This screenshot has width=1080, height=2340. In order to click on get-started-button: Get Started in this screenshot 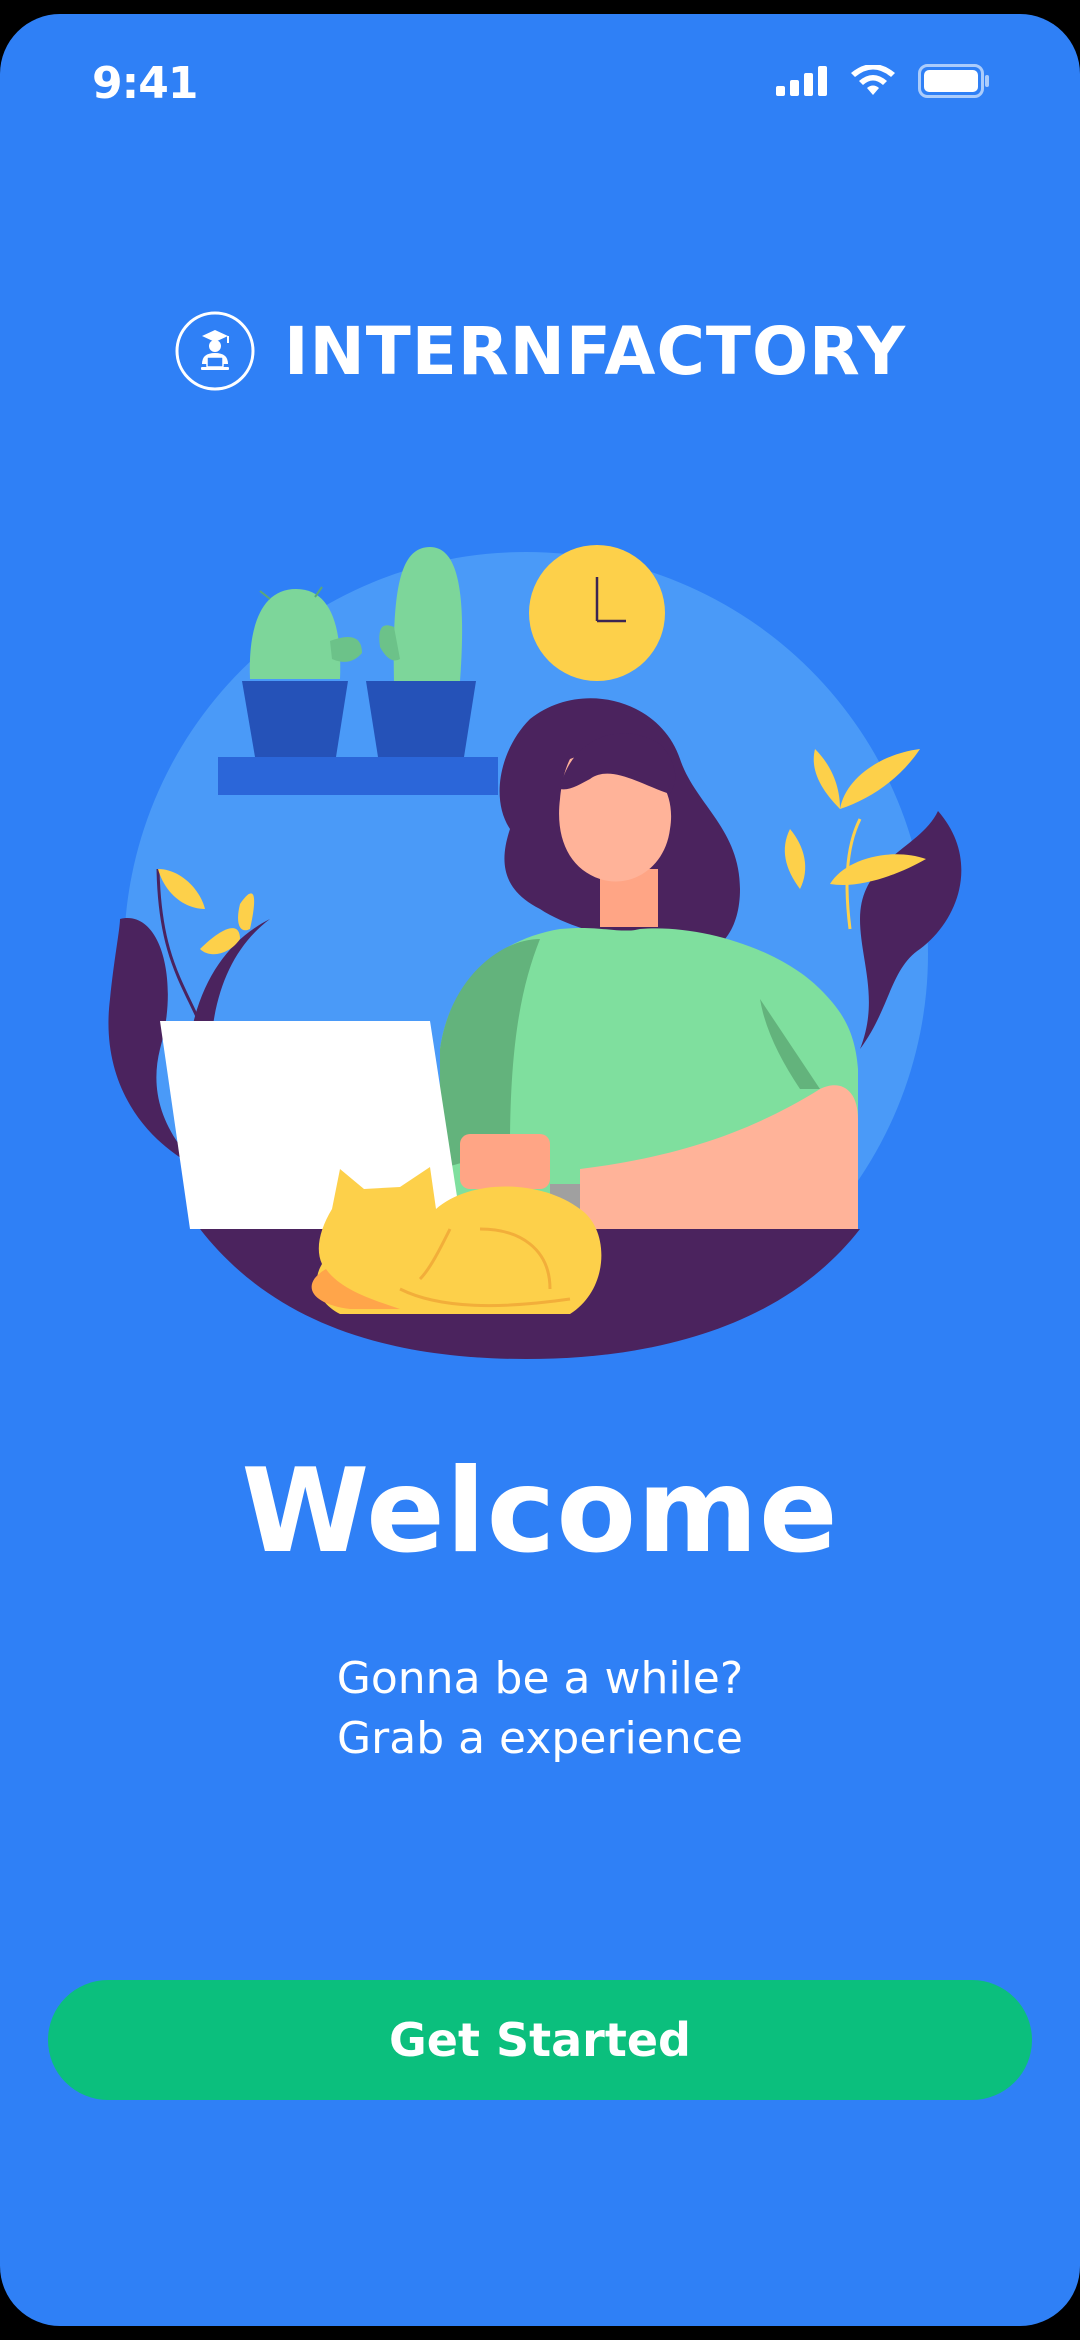, I will do `click(540, 2040)`.